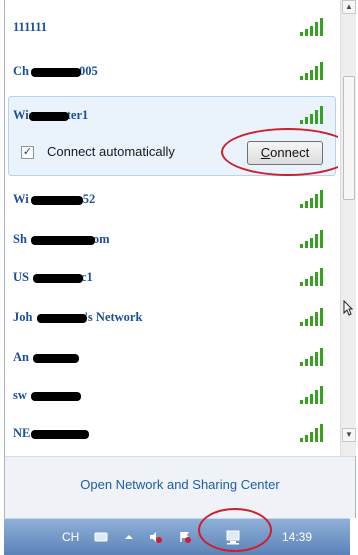  I want to click on network-item: NE, so click(171, 433).